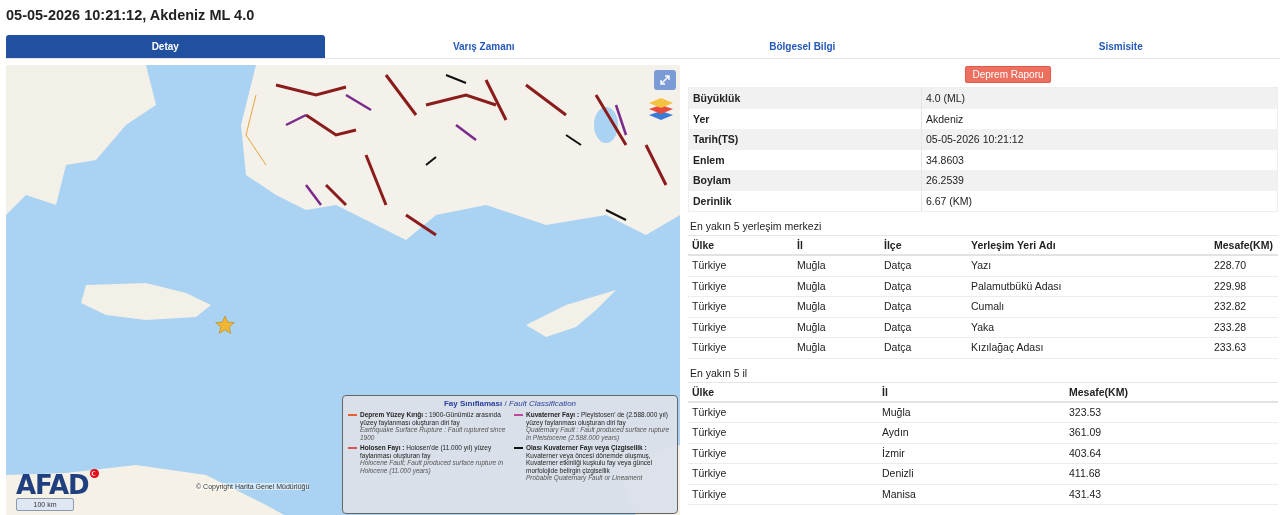 The height and width of the screenshot is (515, 1280). What do you see at coordinates (661, 108) in the screenshot?
I see `layers-icon` at bounding box center [661, 108].